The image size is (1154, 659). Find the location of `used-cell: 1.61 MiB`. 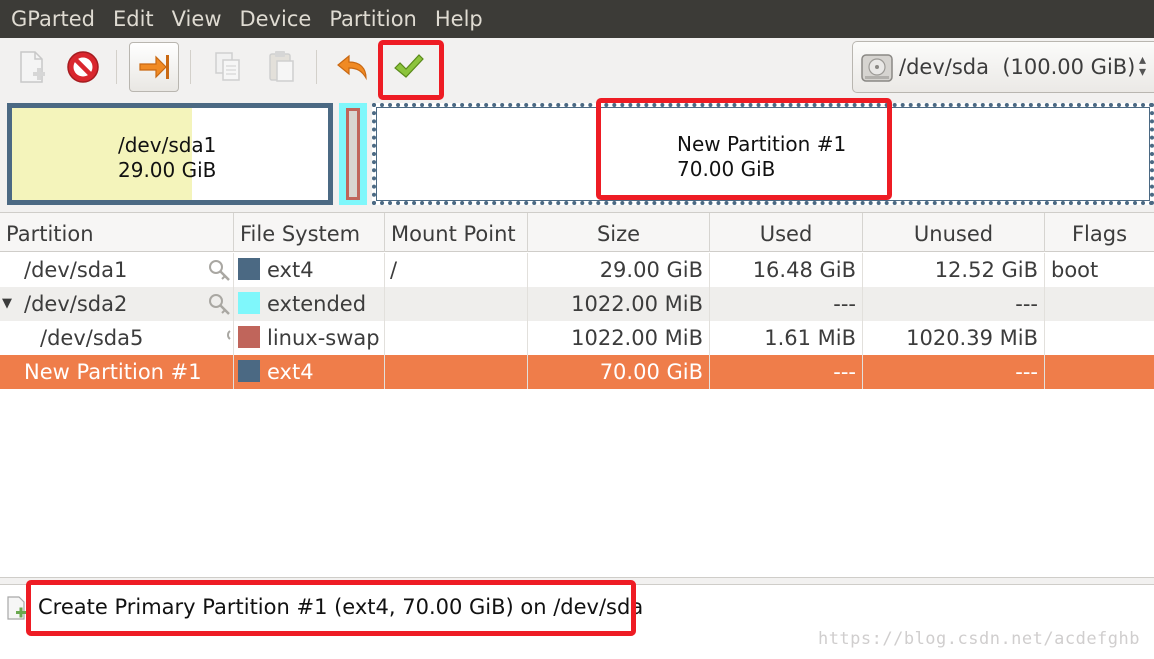

used-cell: 1.61 MiB is located at coordinates (810, 338).